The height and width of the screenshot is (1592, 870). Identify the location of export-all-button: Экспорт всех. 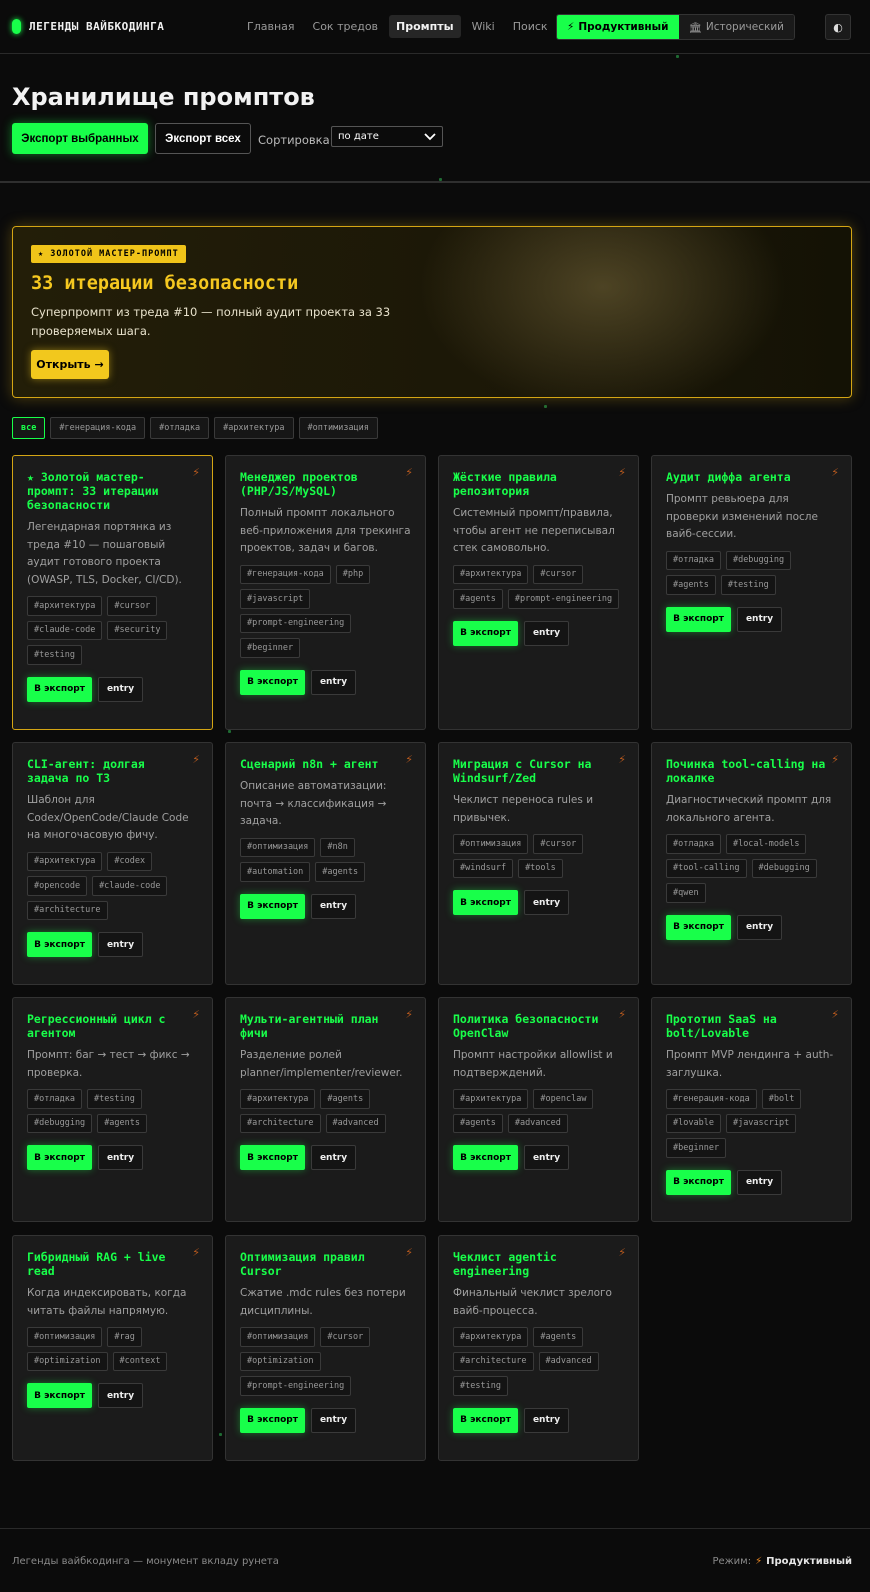
(203, 138).